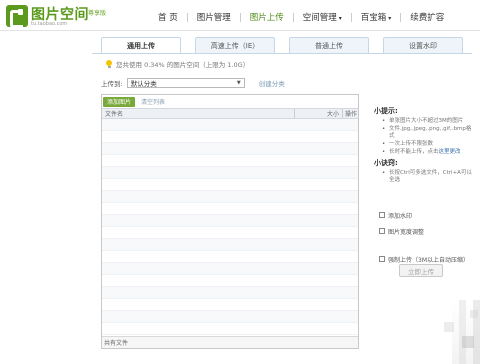 This screenshot has height=364, width=480. I want to click on nav-home: 首 页, so click(168, 17).